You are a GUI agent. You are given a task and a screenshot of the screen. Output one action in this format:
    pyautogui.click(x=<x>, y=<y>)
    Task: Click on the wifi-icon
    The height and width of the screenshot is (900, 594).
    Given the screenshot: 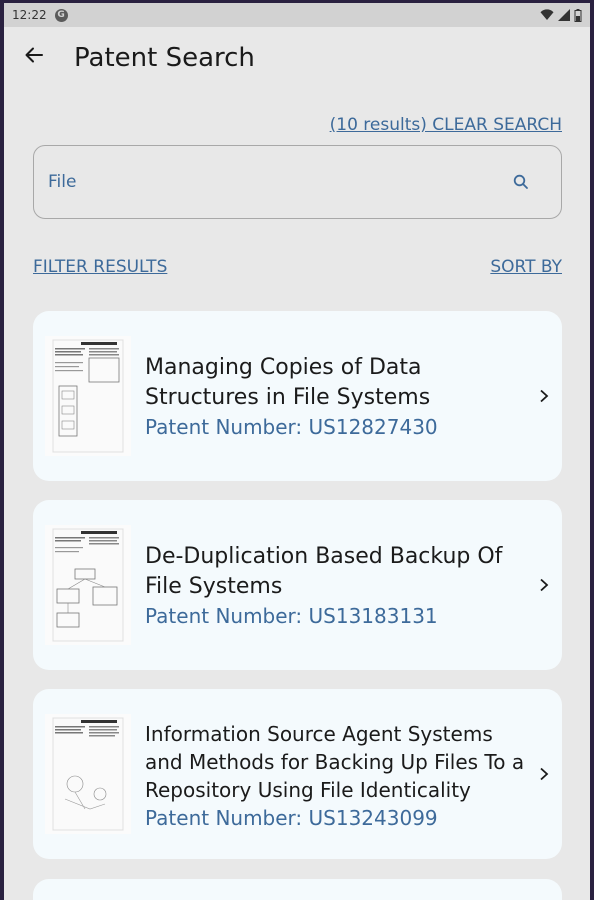 What is the action you would take?
    pyautogui.click(x=547, y=14)
    